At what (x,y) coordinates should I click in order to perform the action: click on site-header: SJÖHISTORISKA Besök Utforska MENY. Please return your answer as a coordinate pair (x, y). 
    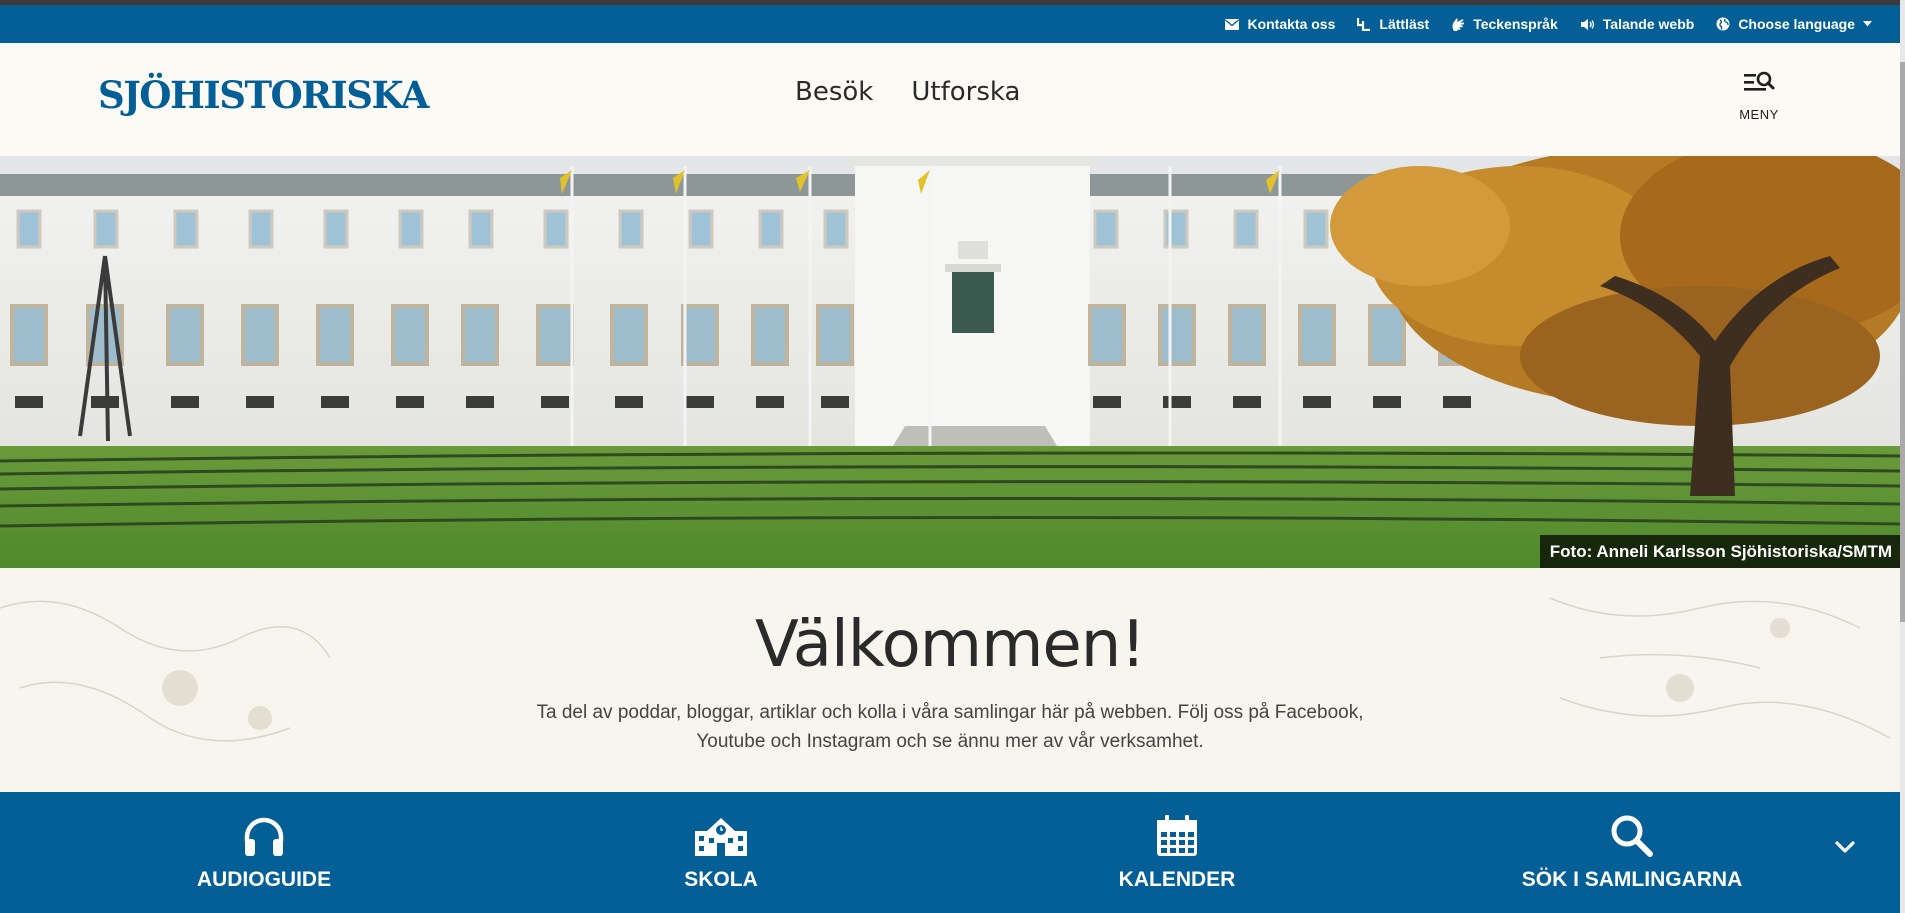
    Looking at the image, I should click on (950, 99).